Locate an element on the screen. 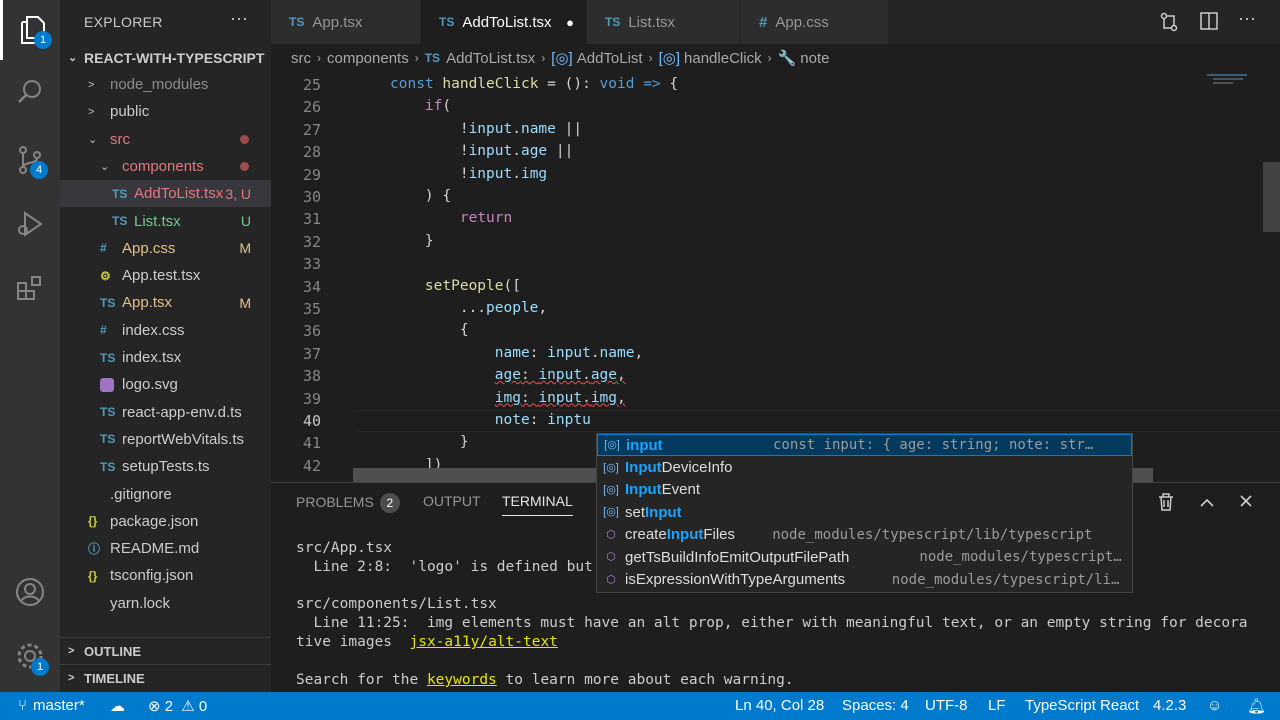  file-setuptests: TS setupTests.ts is located at coordinates (165, 466).